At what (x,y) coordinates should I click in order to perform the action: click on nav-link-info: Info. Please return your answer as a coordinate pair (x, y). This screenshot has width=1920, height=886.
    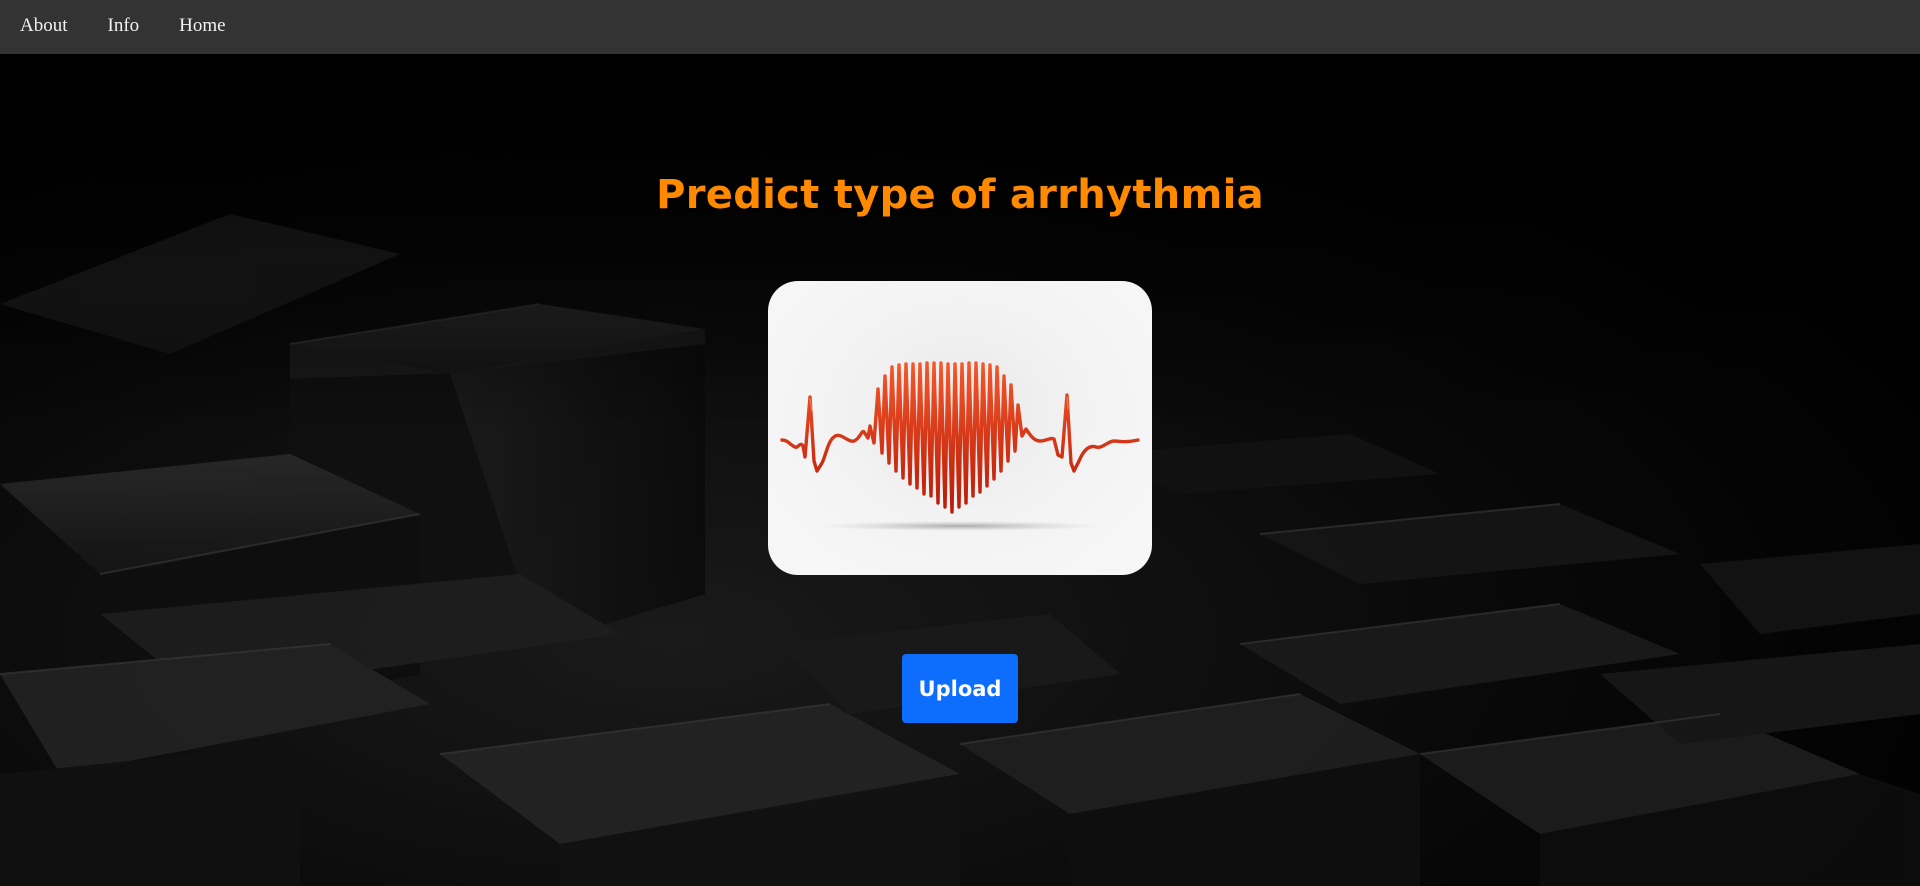
    Looking at the image, I should click on (124, 27).